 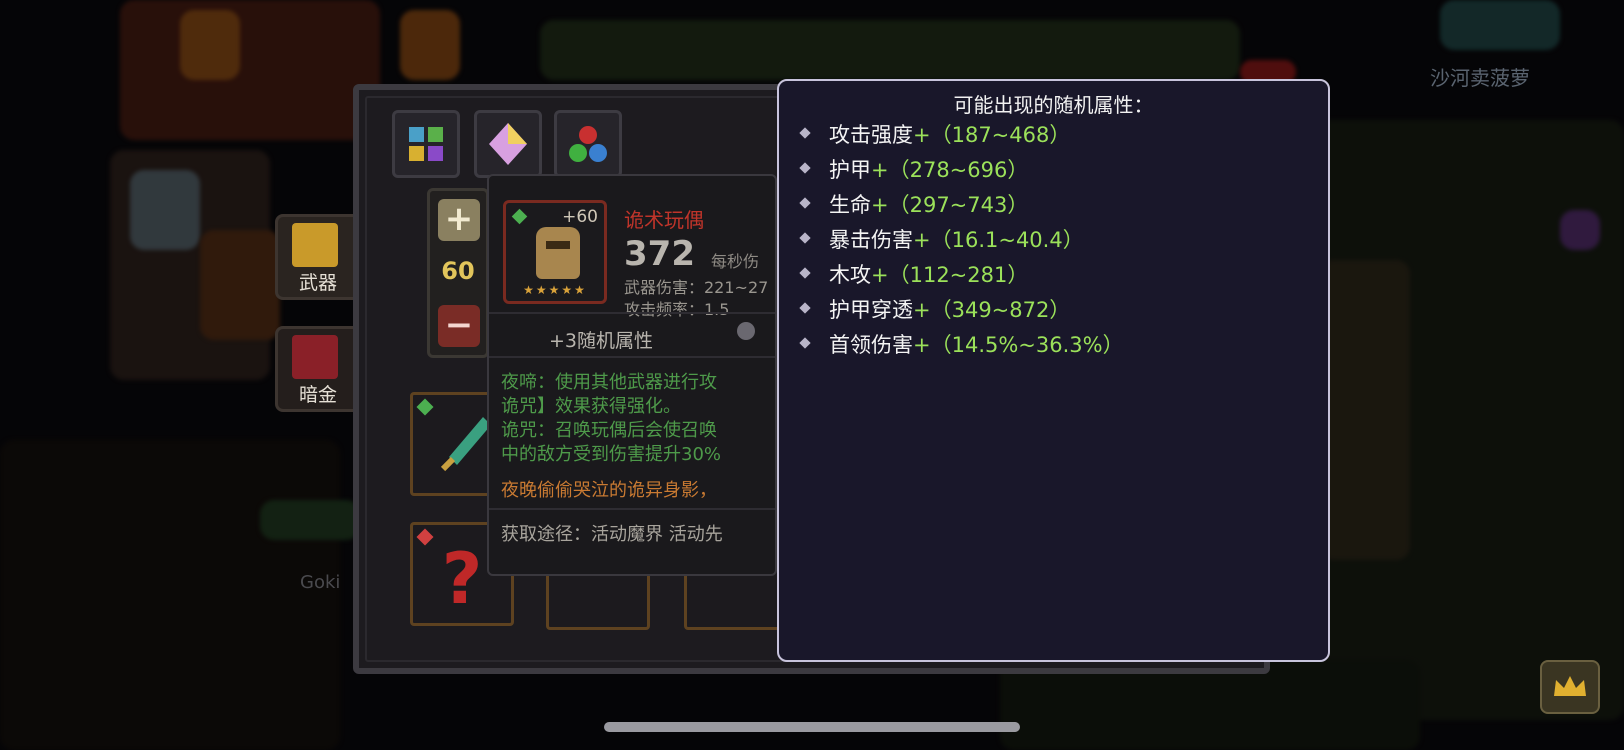 I want to click on weapon-damage: 武器伤害：221~27, so click(x=696, y=287).